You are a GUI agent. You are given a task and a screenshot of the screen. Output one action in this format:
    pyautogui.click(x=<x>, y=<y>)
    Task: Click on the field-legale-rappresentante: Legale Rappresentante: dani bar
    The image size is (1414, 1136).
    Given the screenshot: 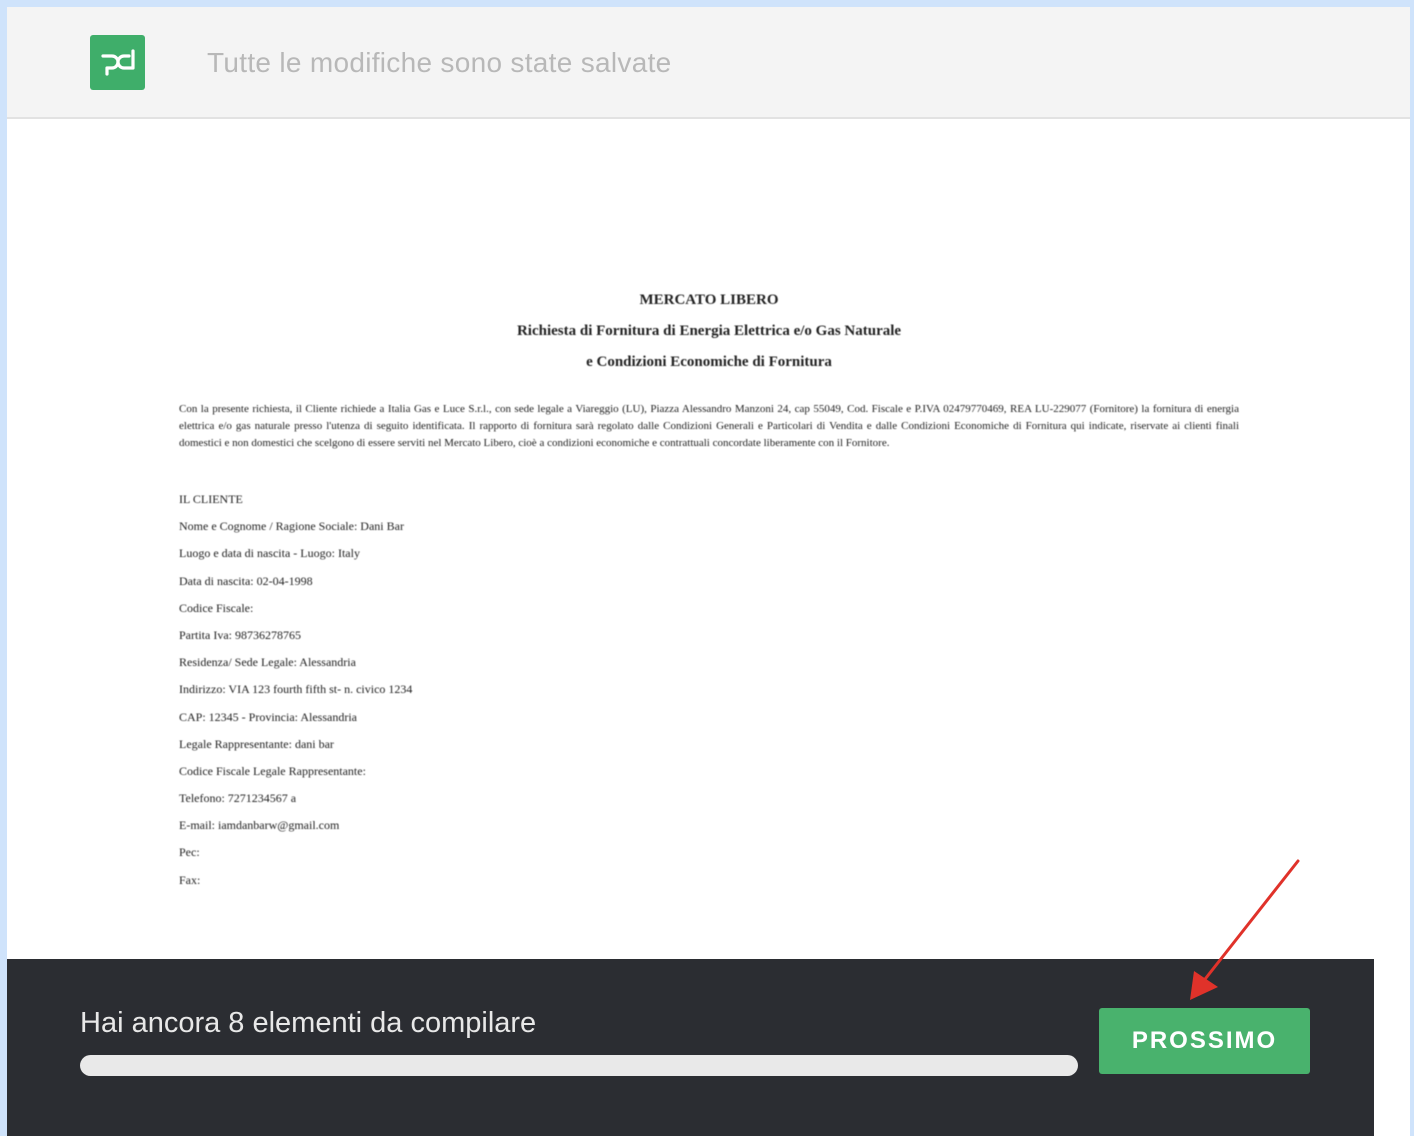 What is the action you would take?
    pyautogui.click(x=709, y=744)
    